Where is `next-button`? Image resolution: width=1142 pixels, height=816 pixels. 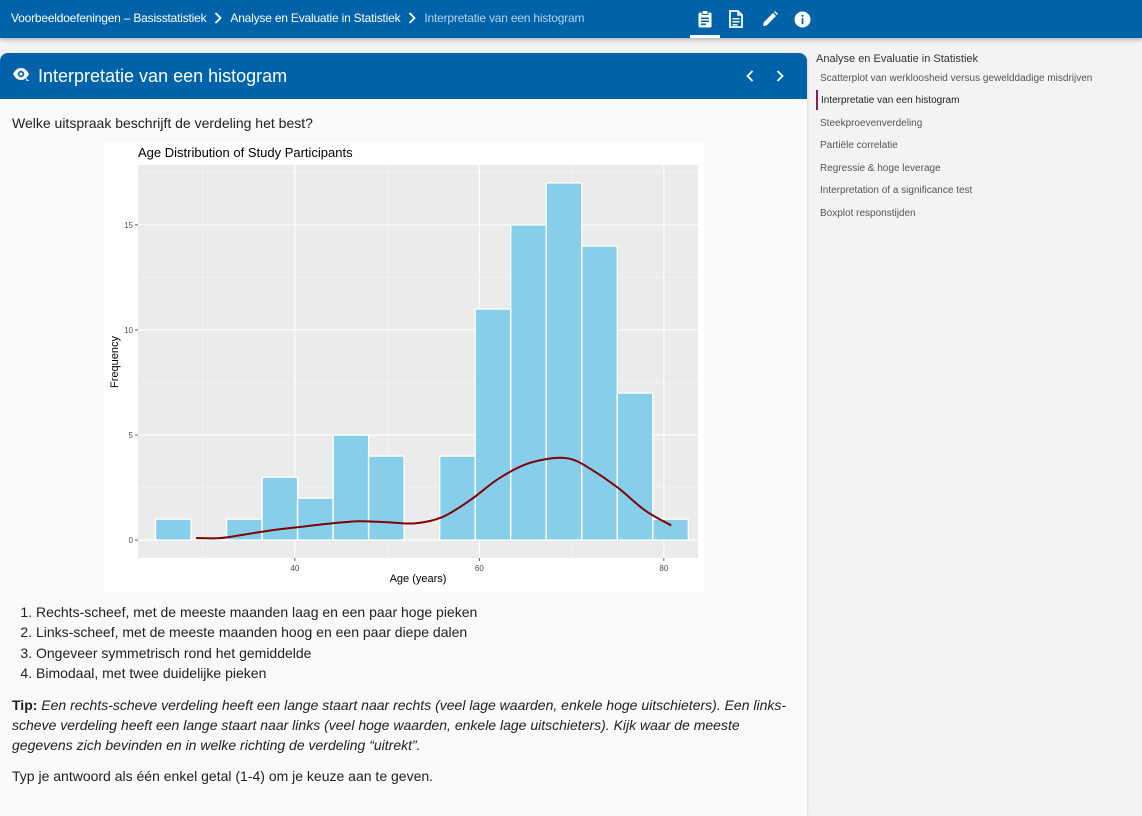
next-button is located at coordinates (780, 76).